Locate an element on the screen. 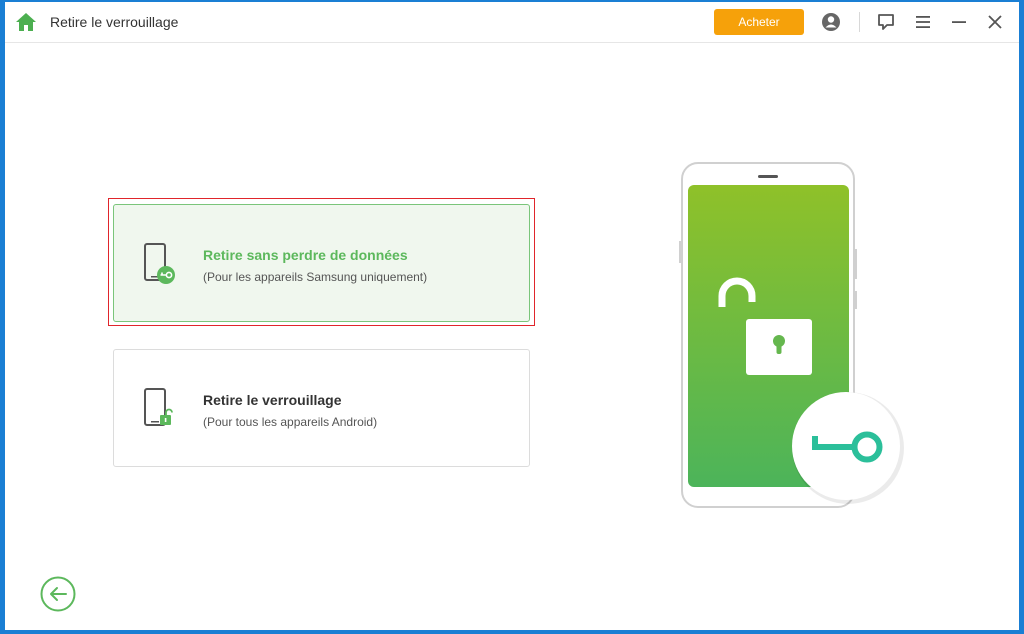 Image resolution: width=1024 pixels, height=634 pixels. title-bar: Retire le verrouillage Acheter is located at coordinates (512, 22).